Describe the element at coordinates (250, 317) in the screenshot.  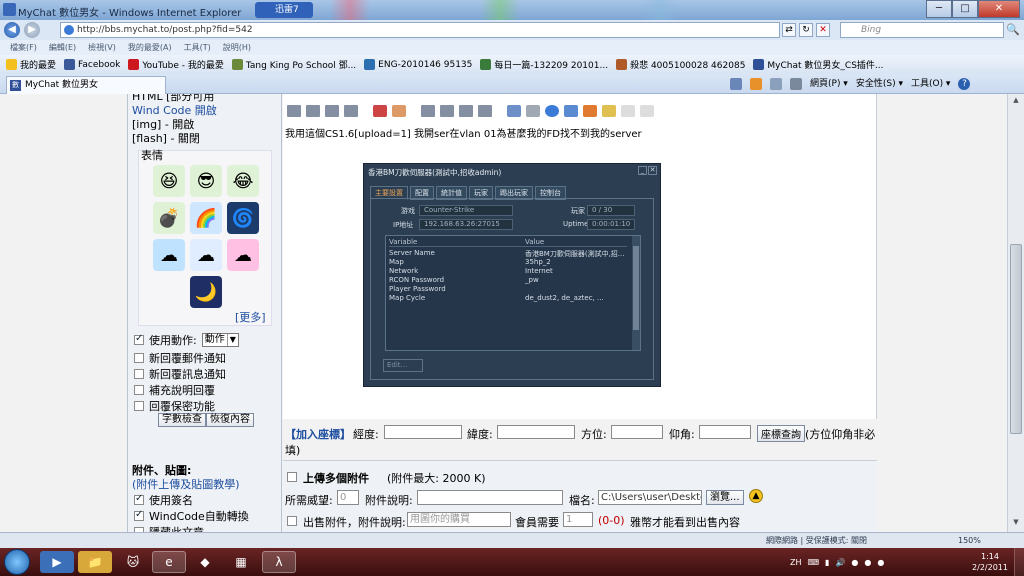
I see `more-emoticons-link: [更多]` at that location.